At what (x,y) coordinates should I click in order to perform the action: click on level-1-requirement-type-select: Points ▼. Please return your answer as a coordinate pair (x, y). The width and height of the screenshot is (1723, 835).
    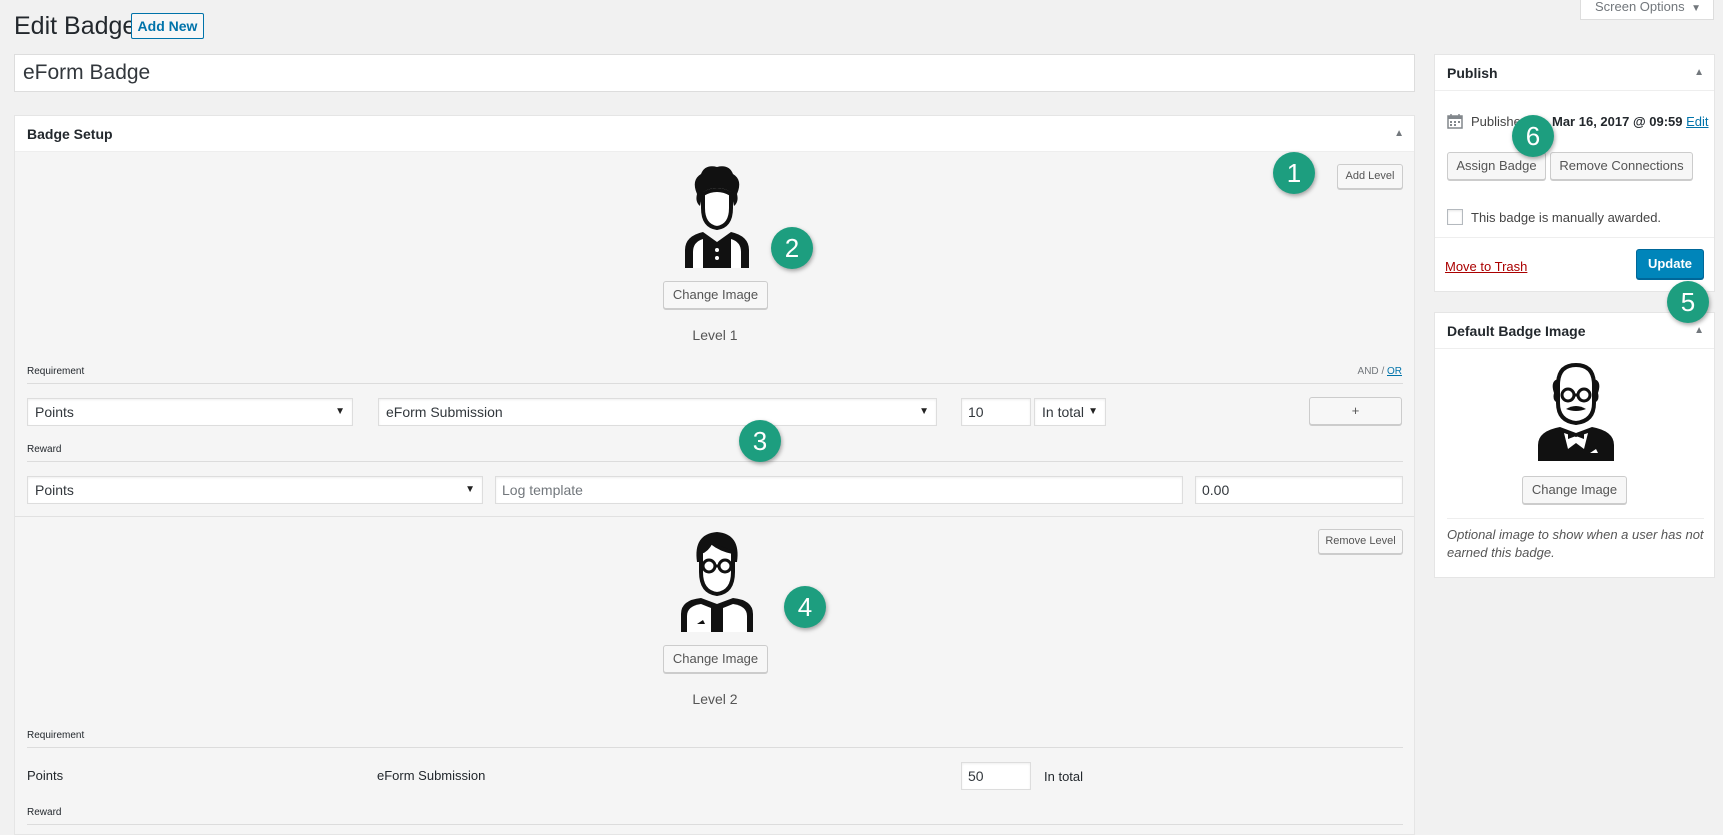
    Looking at the image, I should click on (190, 412).